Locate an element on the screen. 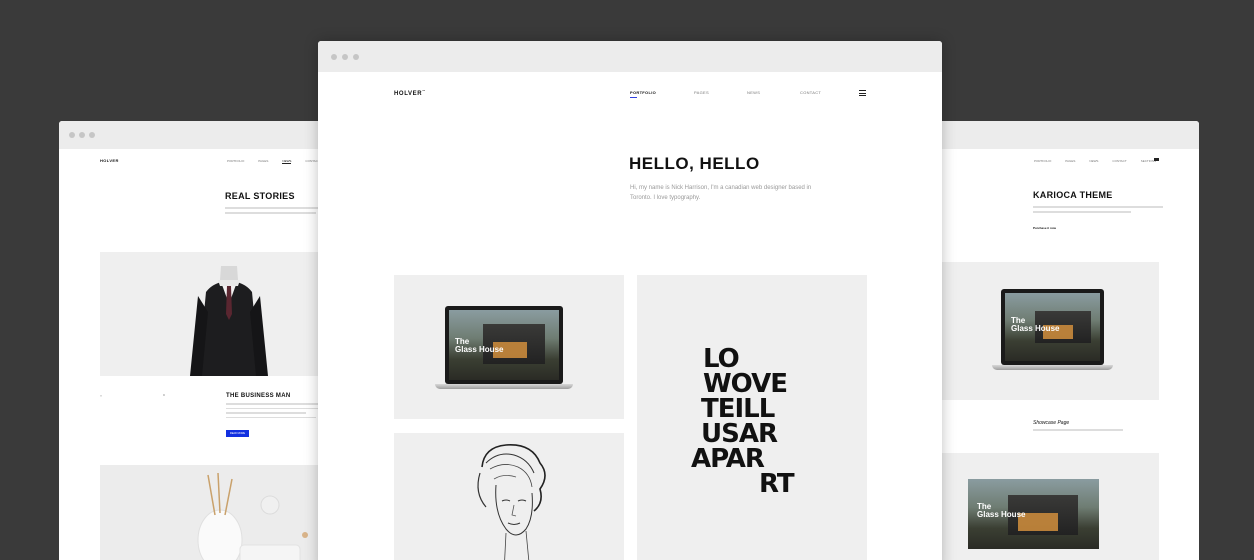 This screenshot has width=1254, height=560. site-nav: PORTFOLIO PAGES NEWS CONTACT is located at coordinates (273, 161).